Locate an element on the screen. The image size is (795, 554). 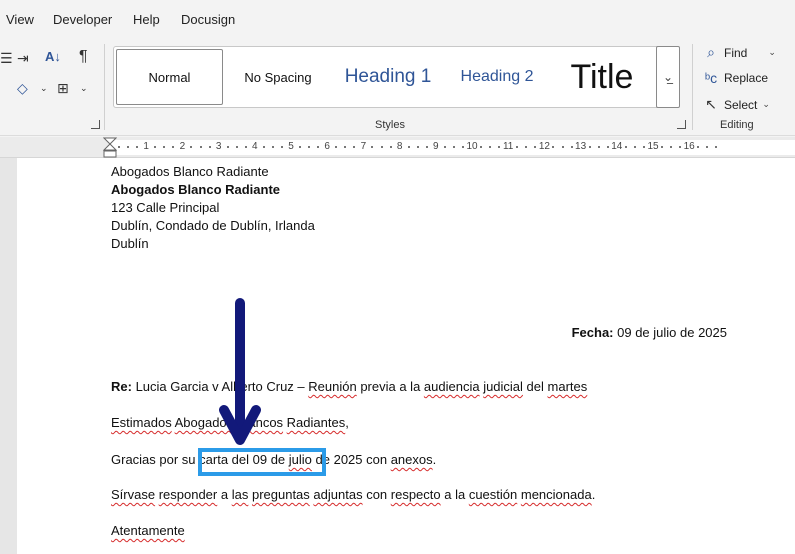
menu-view: View is located at coordinates (20, 19).